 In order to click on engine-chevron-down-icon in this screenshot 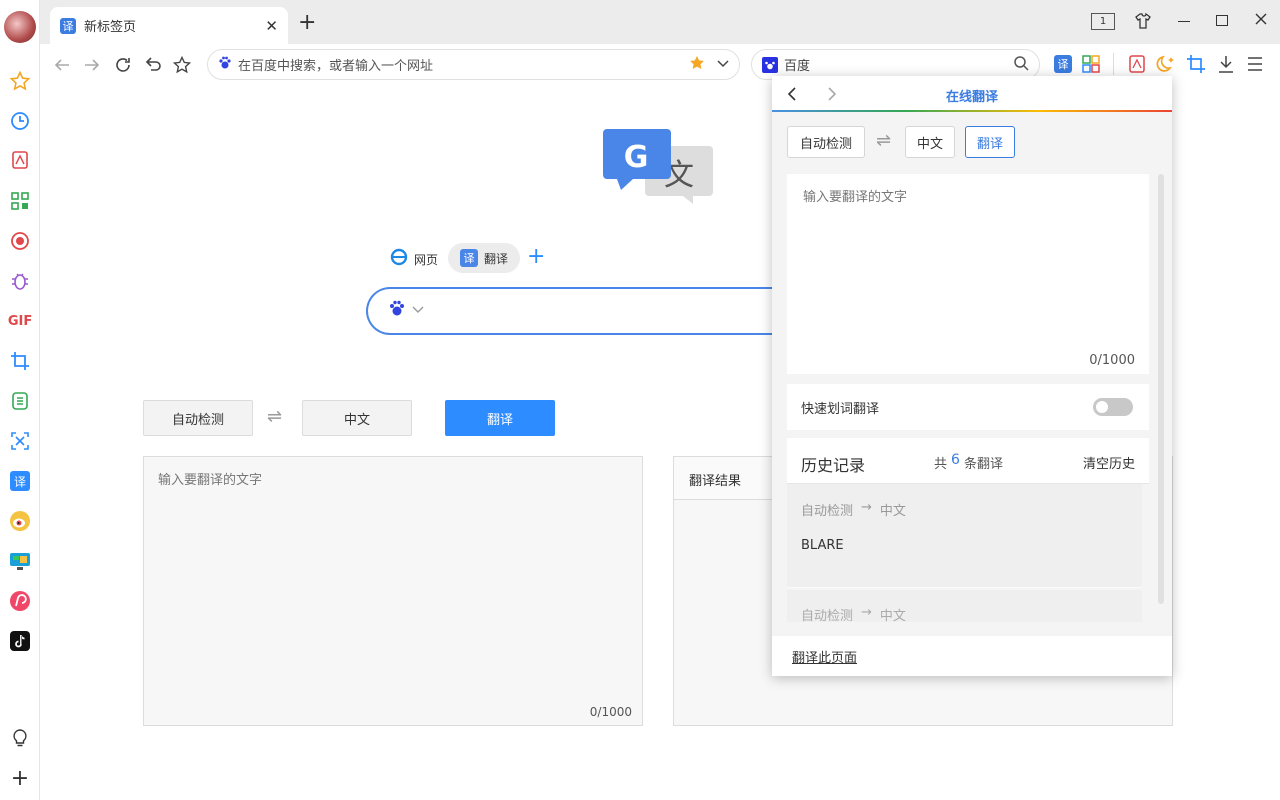, I will do `click(418, 311)`.